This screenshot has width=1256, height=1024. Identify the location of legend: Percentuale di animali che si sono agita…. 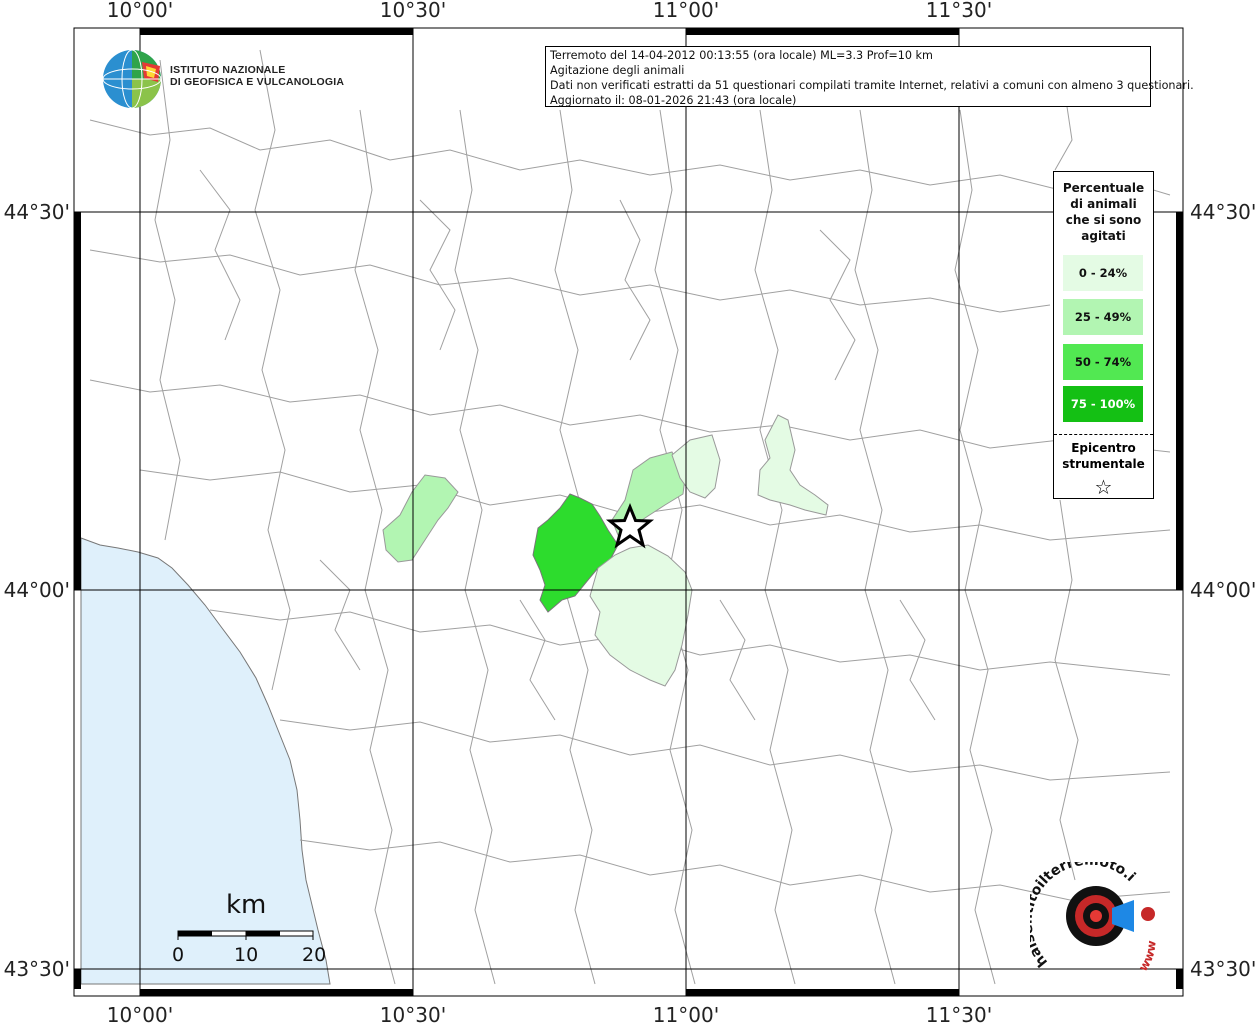
(1103, 335).